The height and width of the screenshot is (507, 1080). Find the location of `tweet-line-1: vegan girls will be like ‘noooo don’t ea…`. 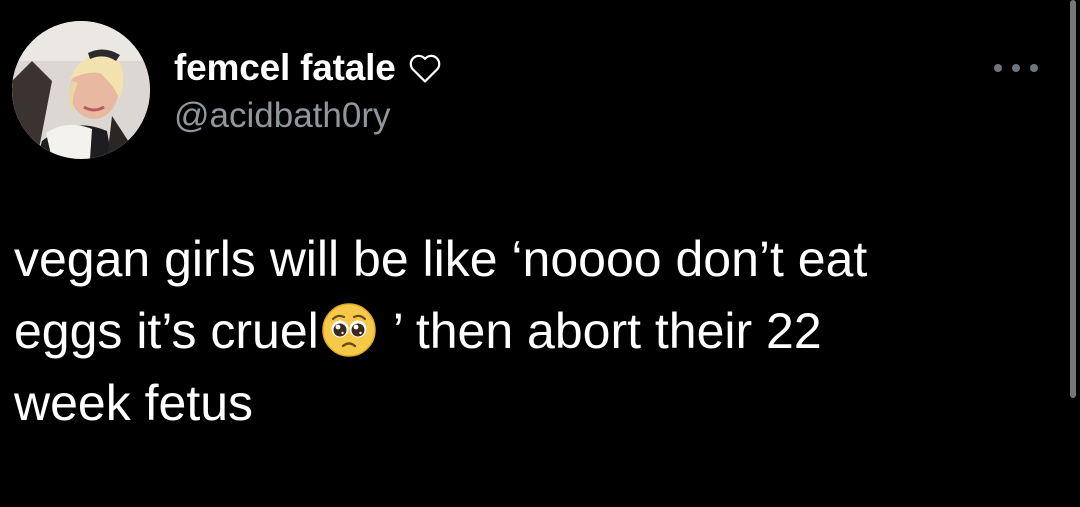

tweet-line-1: vegan girls will be like ‘noooo don’t ea… is located at coordinates (441, 259).